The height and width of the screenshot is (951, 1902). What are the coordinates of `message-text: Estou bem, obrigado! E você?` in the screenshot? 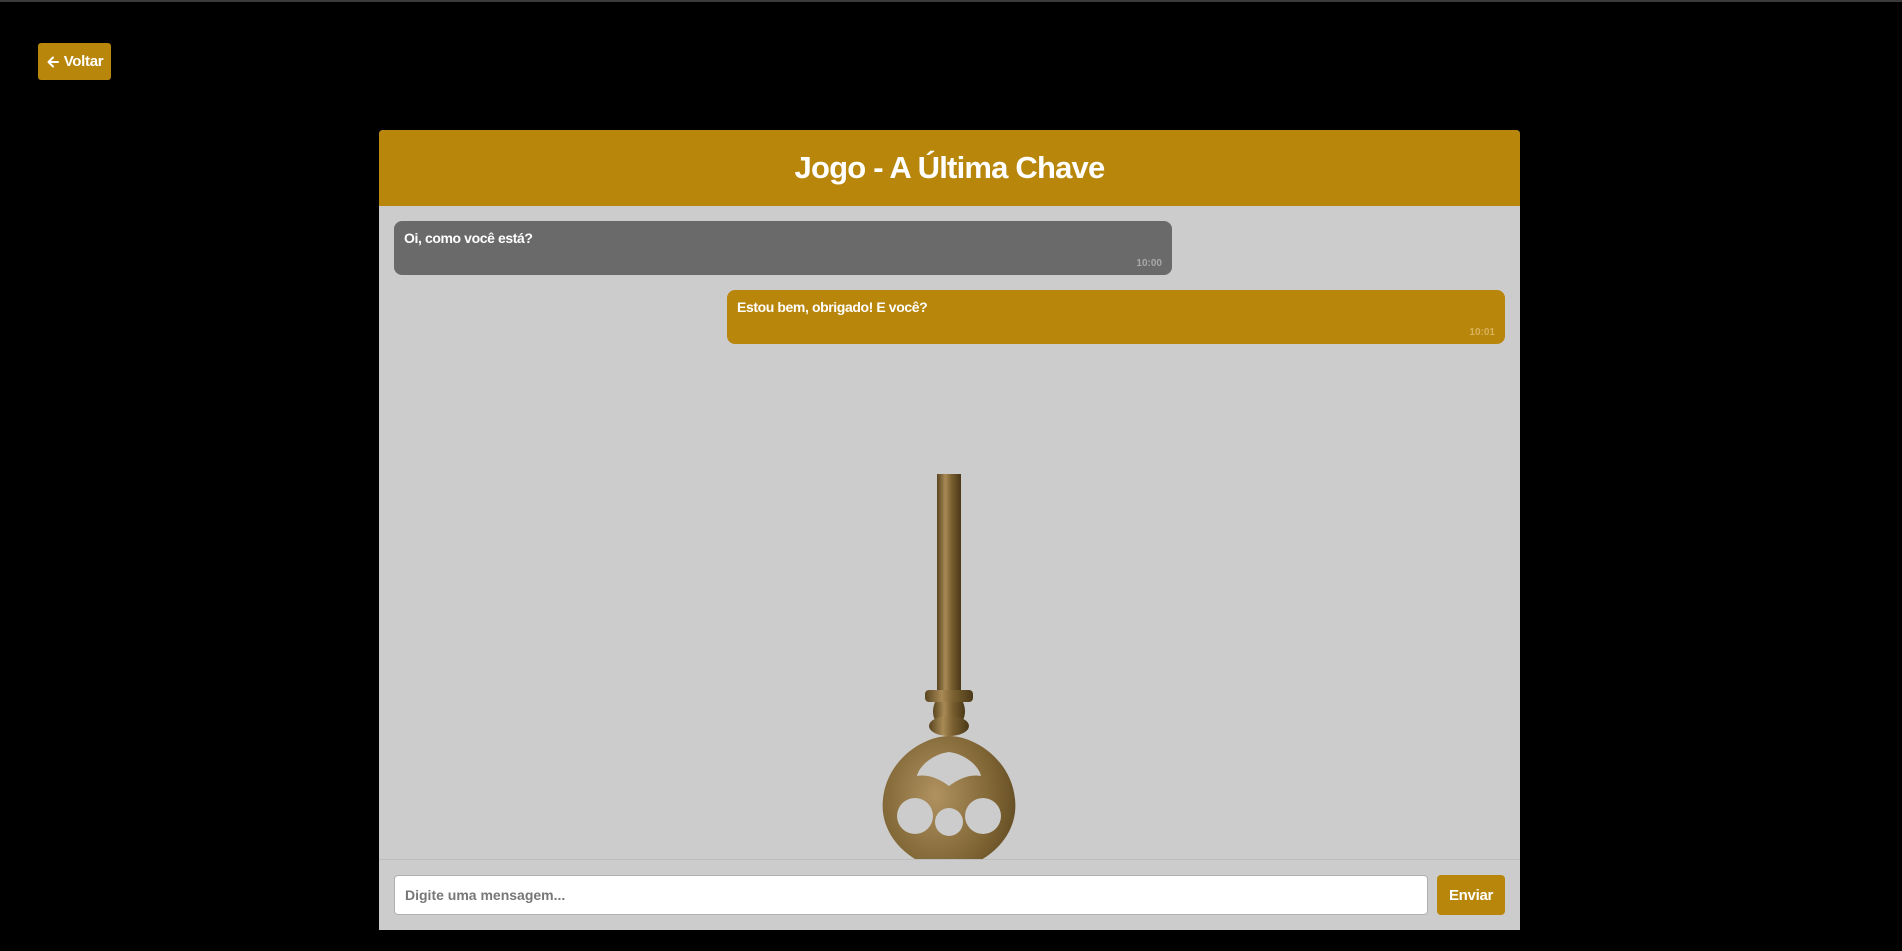 It's located at (832, 307).